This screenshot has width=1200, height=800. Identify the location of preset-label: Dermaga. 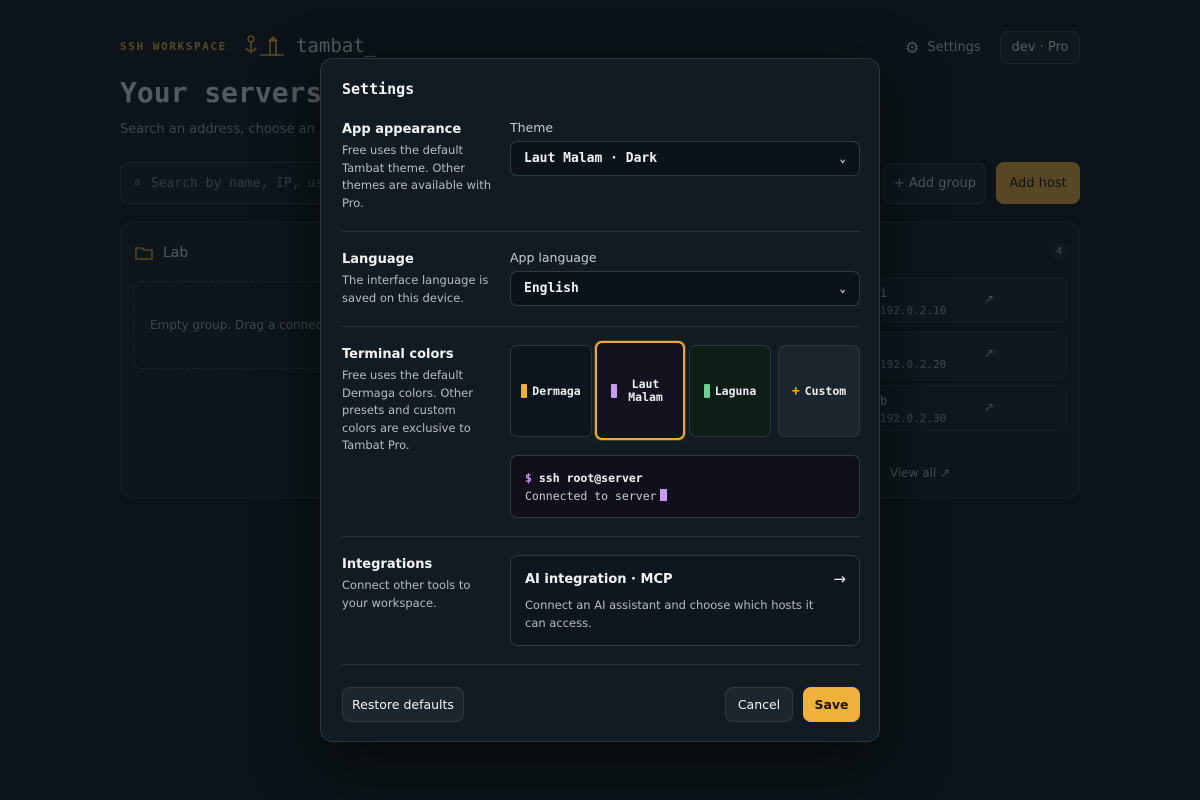
(556, 390).